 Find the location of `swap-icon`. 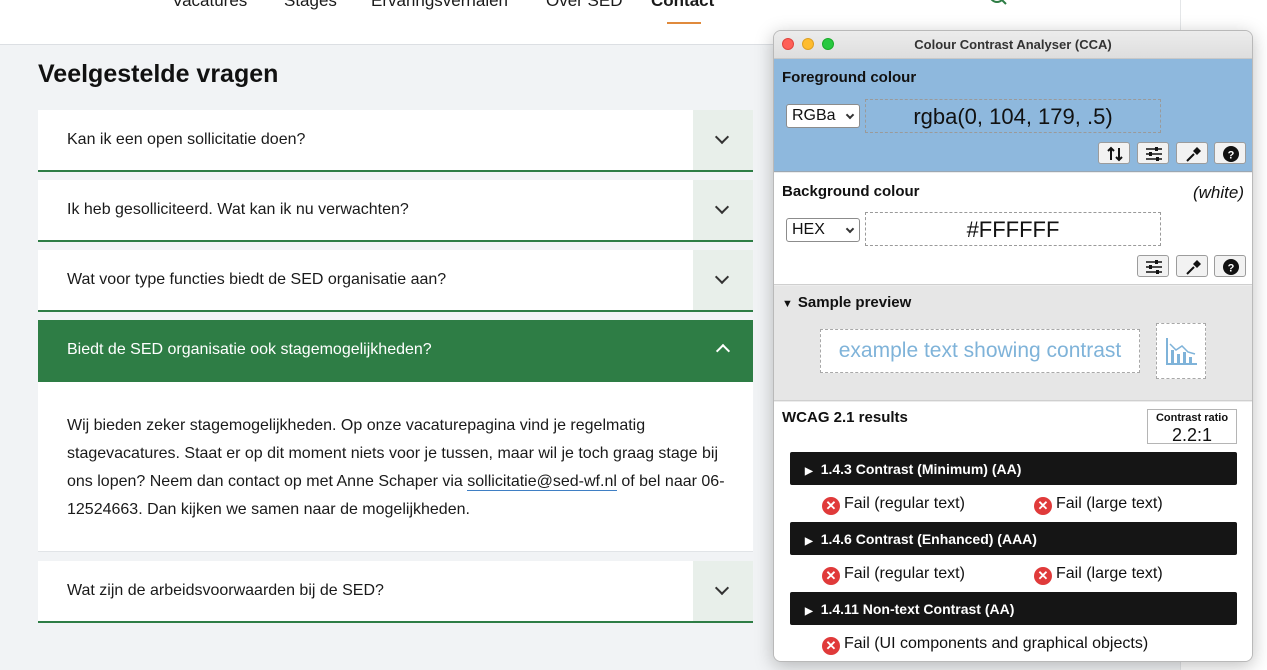

swap-icon is located at coordinates (1115, 154).